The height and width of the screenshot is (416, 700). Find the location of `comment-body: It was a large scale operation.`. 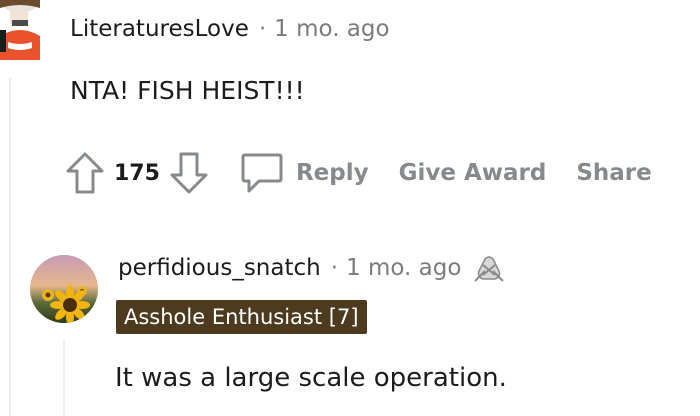

comment-body: It was a large scale operation. is located at coordinates (311, 378).